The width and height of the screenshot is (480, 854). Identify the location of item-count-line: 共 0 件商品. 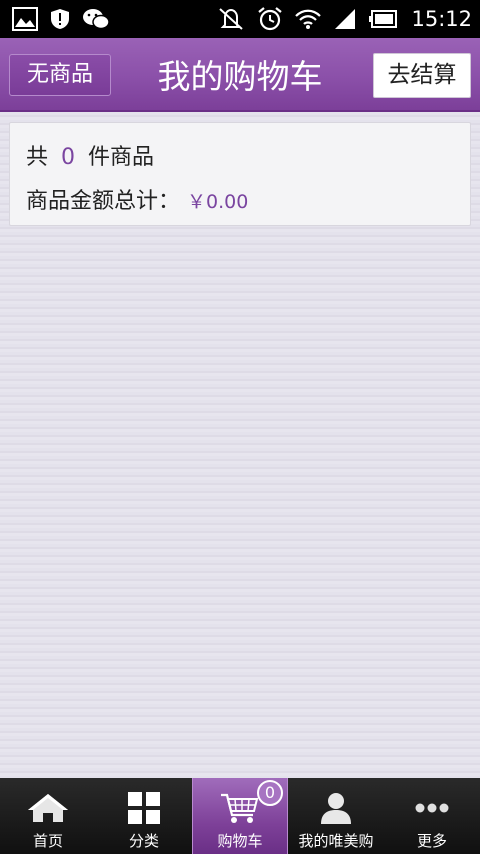
(90, 155).